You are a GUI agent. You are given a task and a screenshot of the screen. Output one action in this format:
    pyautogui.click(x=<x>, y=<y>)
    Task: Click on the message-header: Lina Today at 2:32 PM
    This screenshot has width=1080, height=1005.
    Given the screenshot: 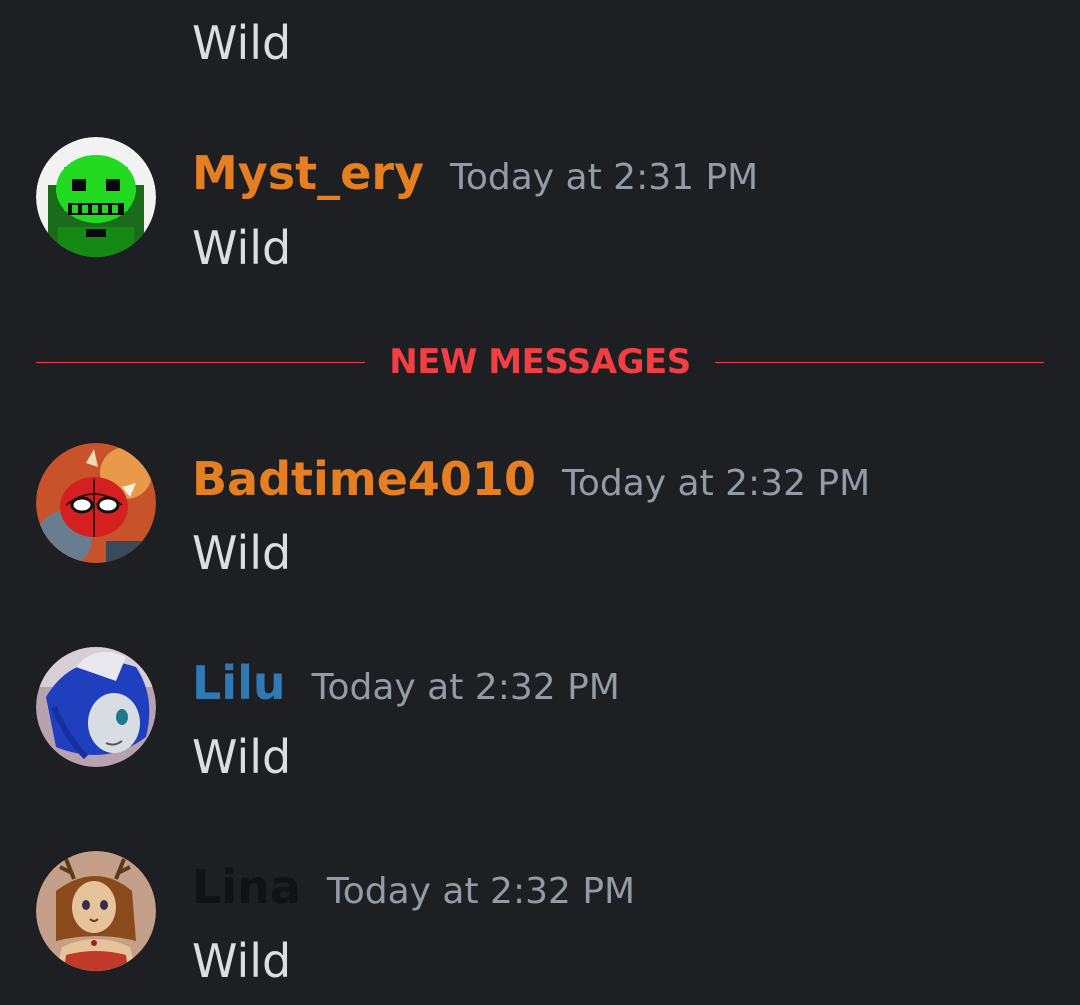 What is the action you would take?
    pyautogui.click(x=413, y=887)
    